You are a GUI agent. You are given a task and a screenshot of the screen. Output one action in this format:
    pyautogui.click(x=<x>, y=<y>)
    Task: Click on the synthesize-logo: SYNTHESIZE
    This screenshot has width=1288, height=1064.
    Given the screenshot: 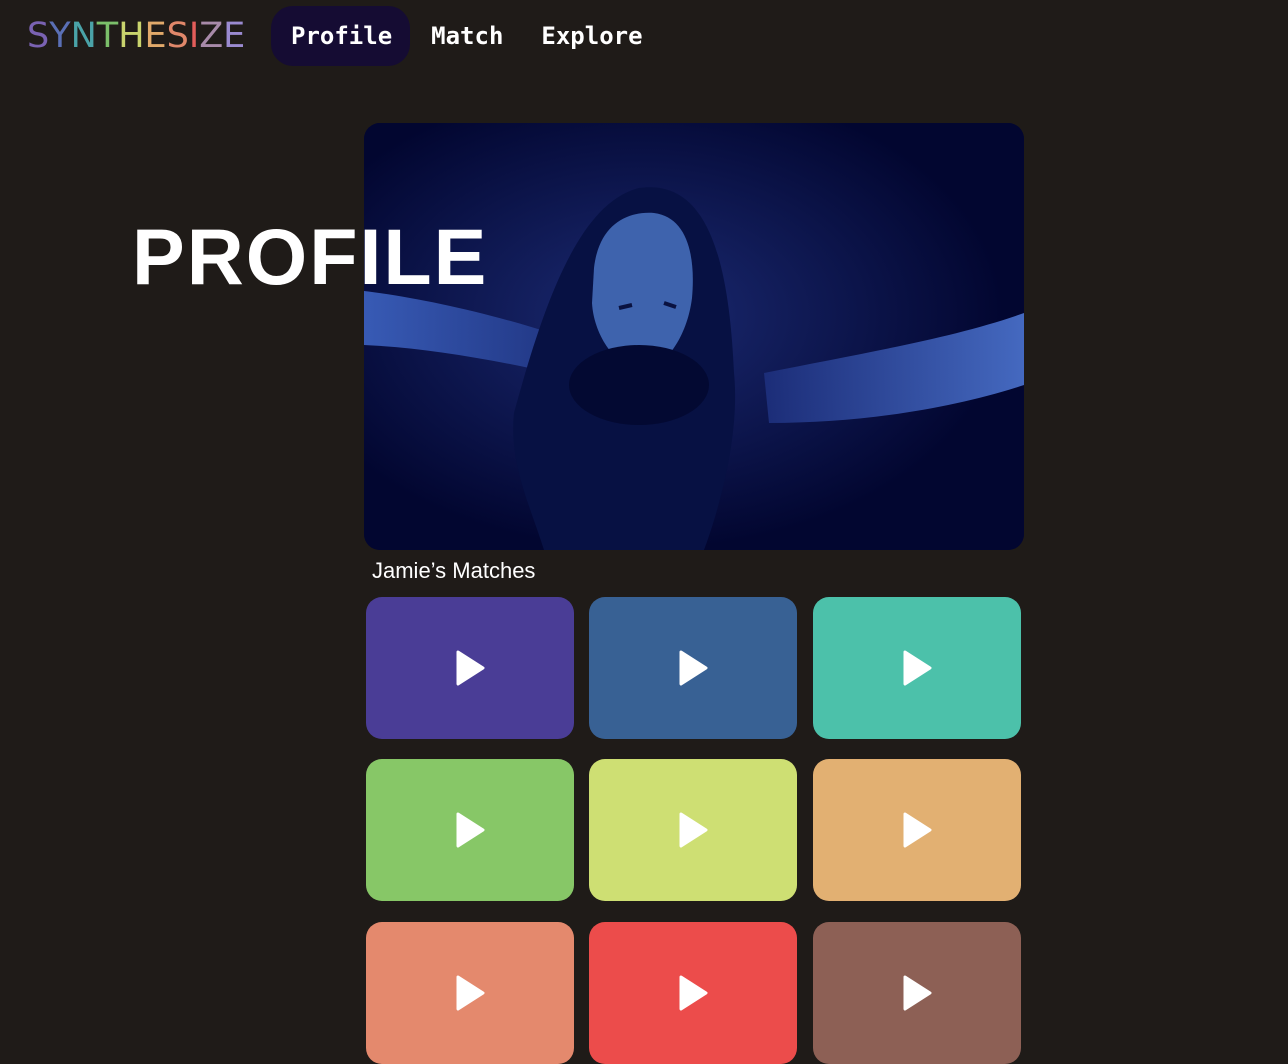 What is the action you would take?
    pyautogui.click(x=136, y=36)
    